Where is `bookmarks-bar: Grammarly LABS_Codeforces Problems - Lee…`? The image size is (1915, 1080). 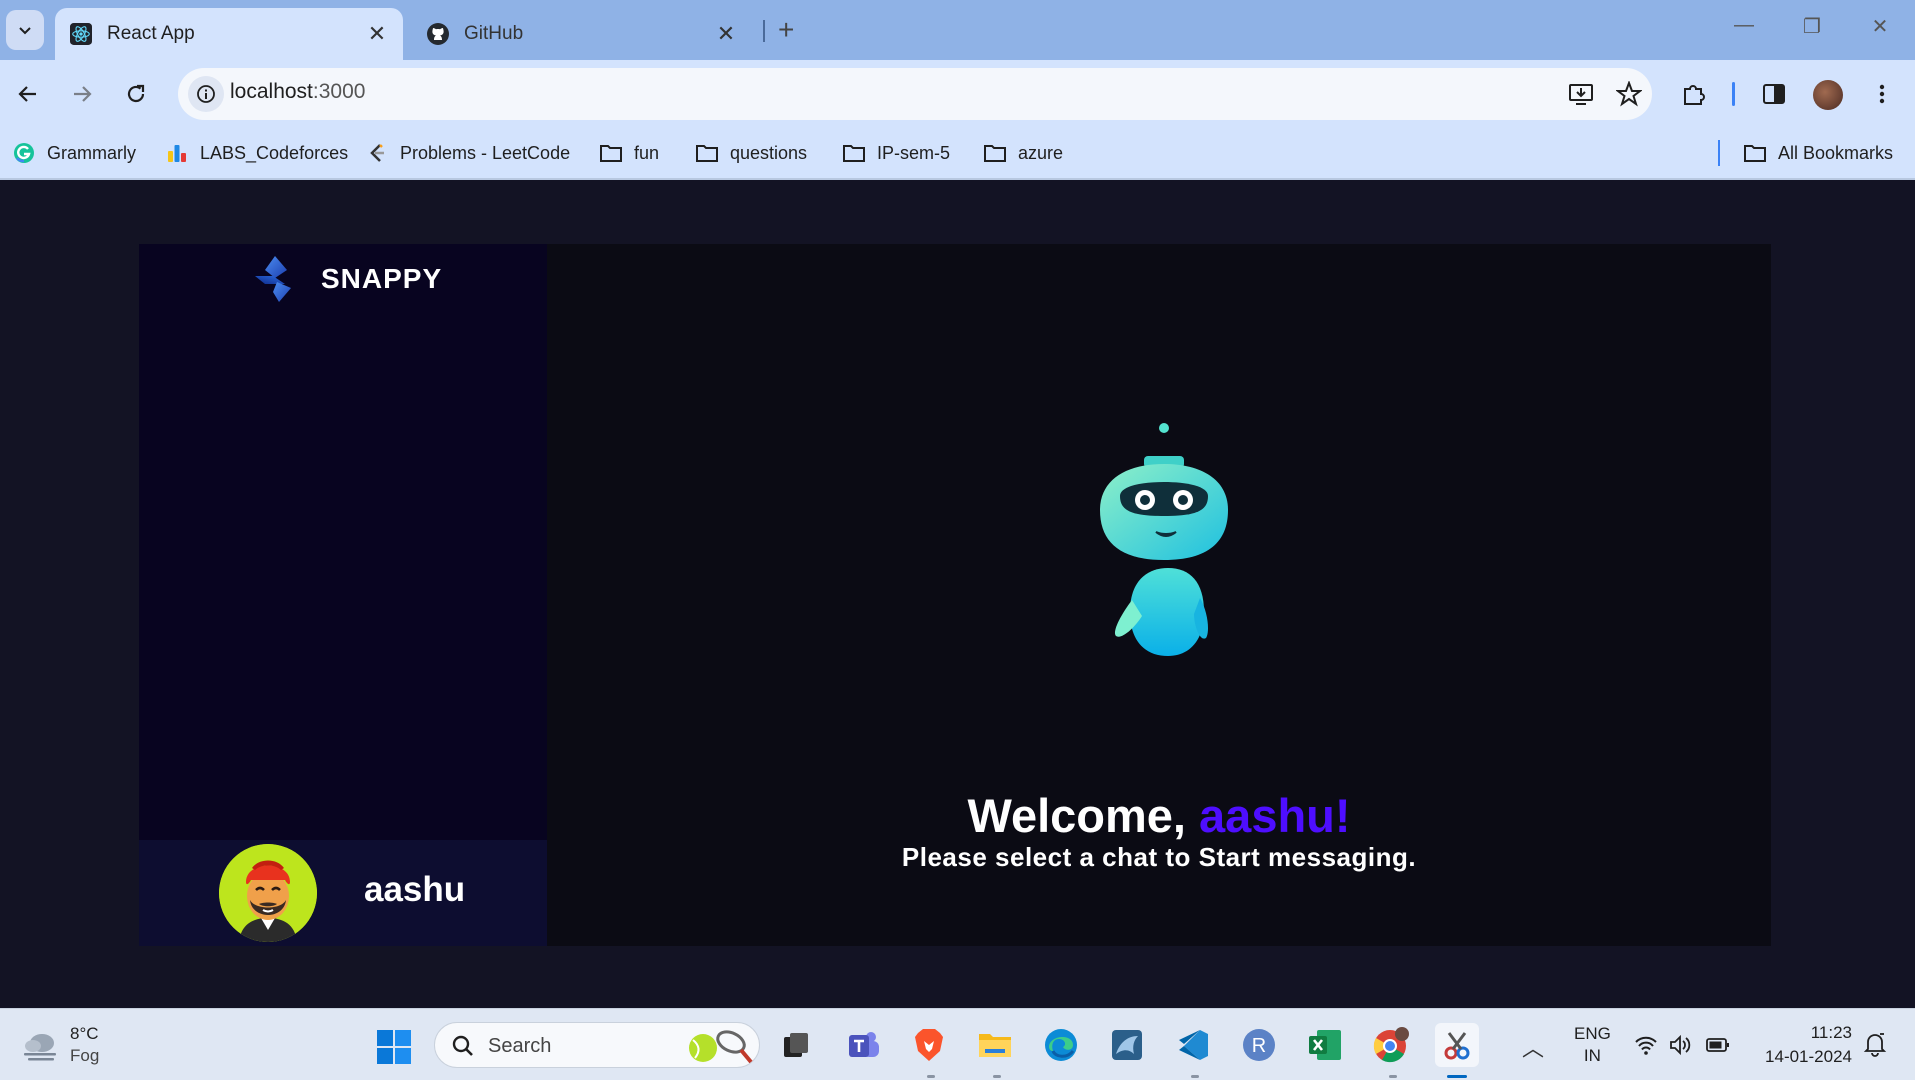
bookmarks-bar: Grammarly LABS_Codeforces Problems - Lee… is located at coordinates (957, 154).